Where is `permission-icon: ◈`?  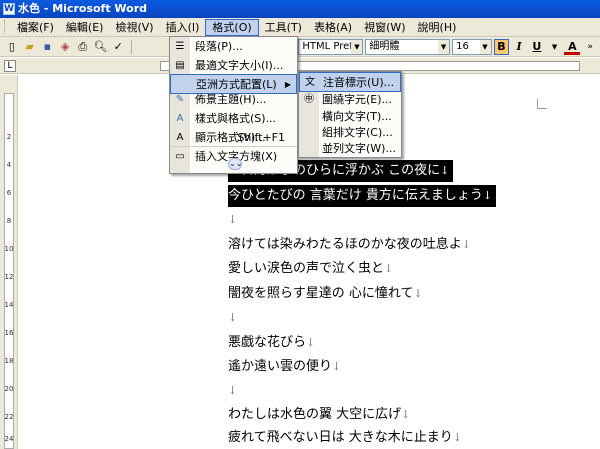 permission-icon: ◈ is located at coordinates (65, 47).